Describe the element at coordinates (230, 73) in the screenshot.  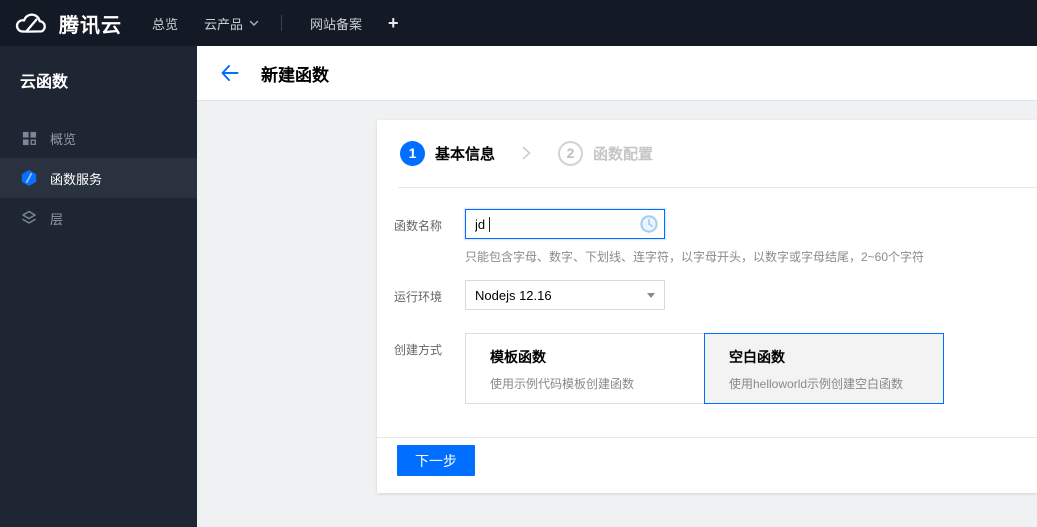
I see `back-arrow-icon` at that location.